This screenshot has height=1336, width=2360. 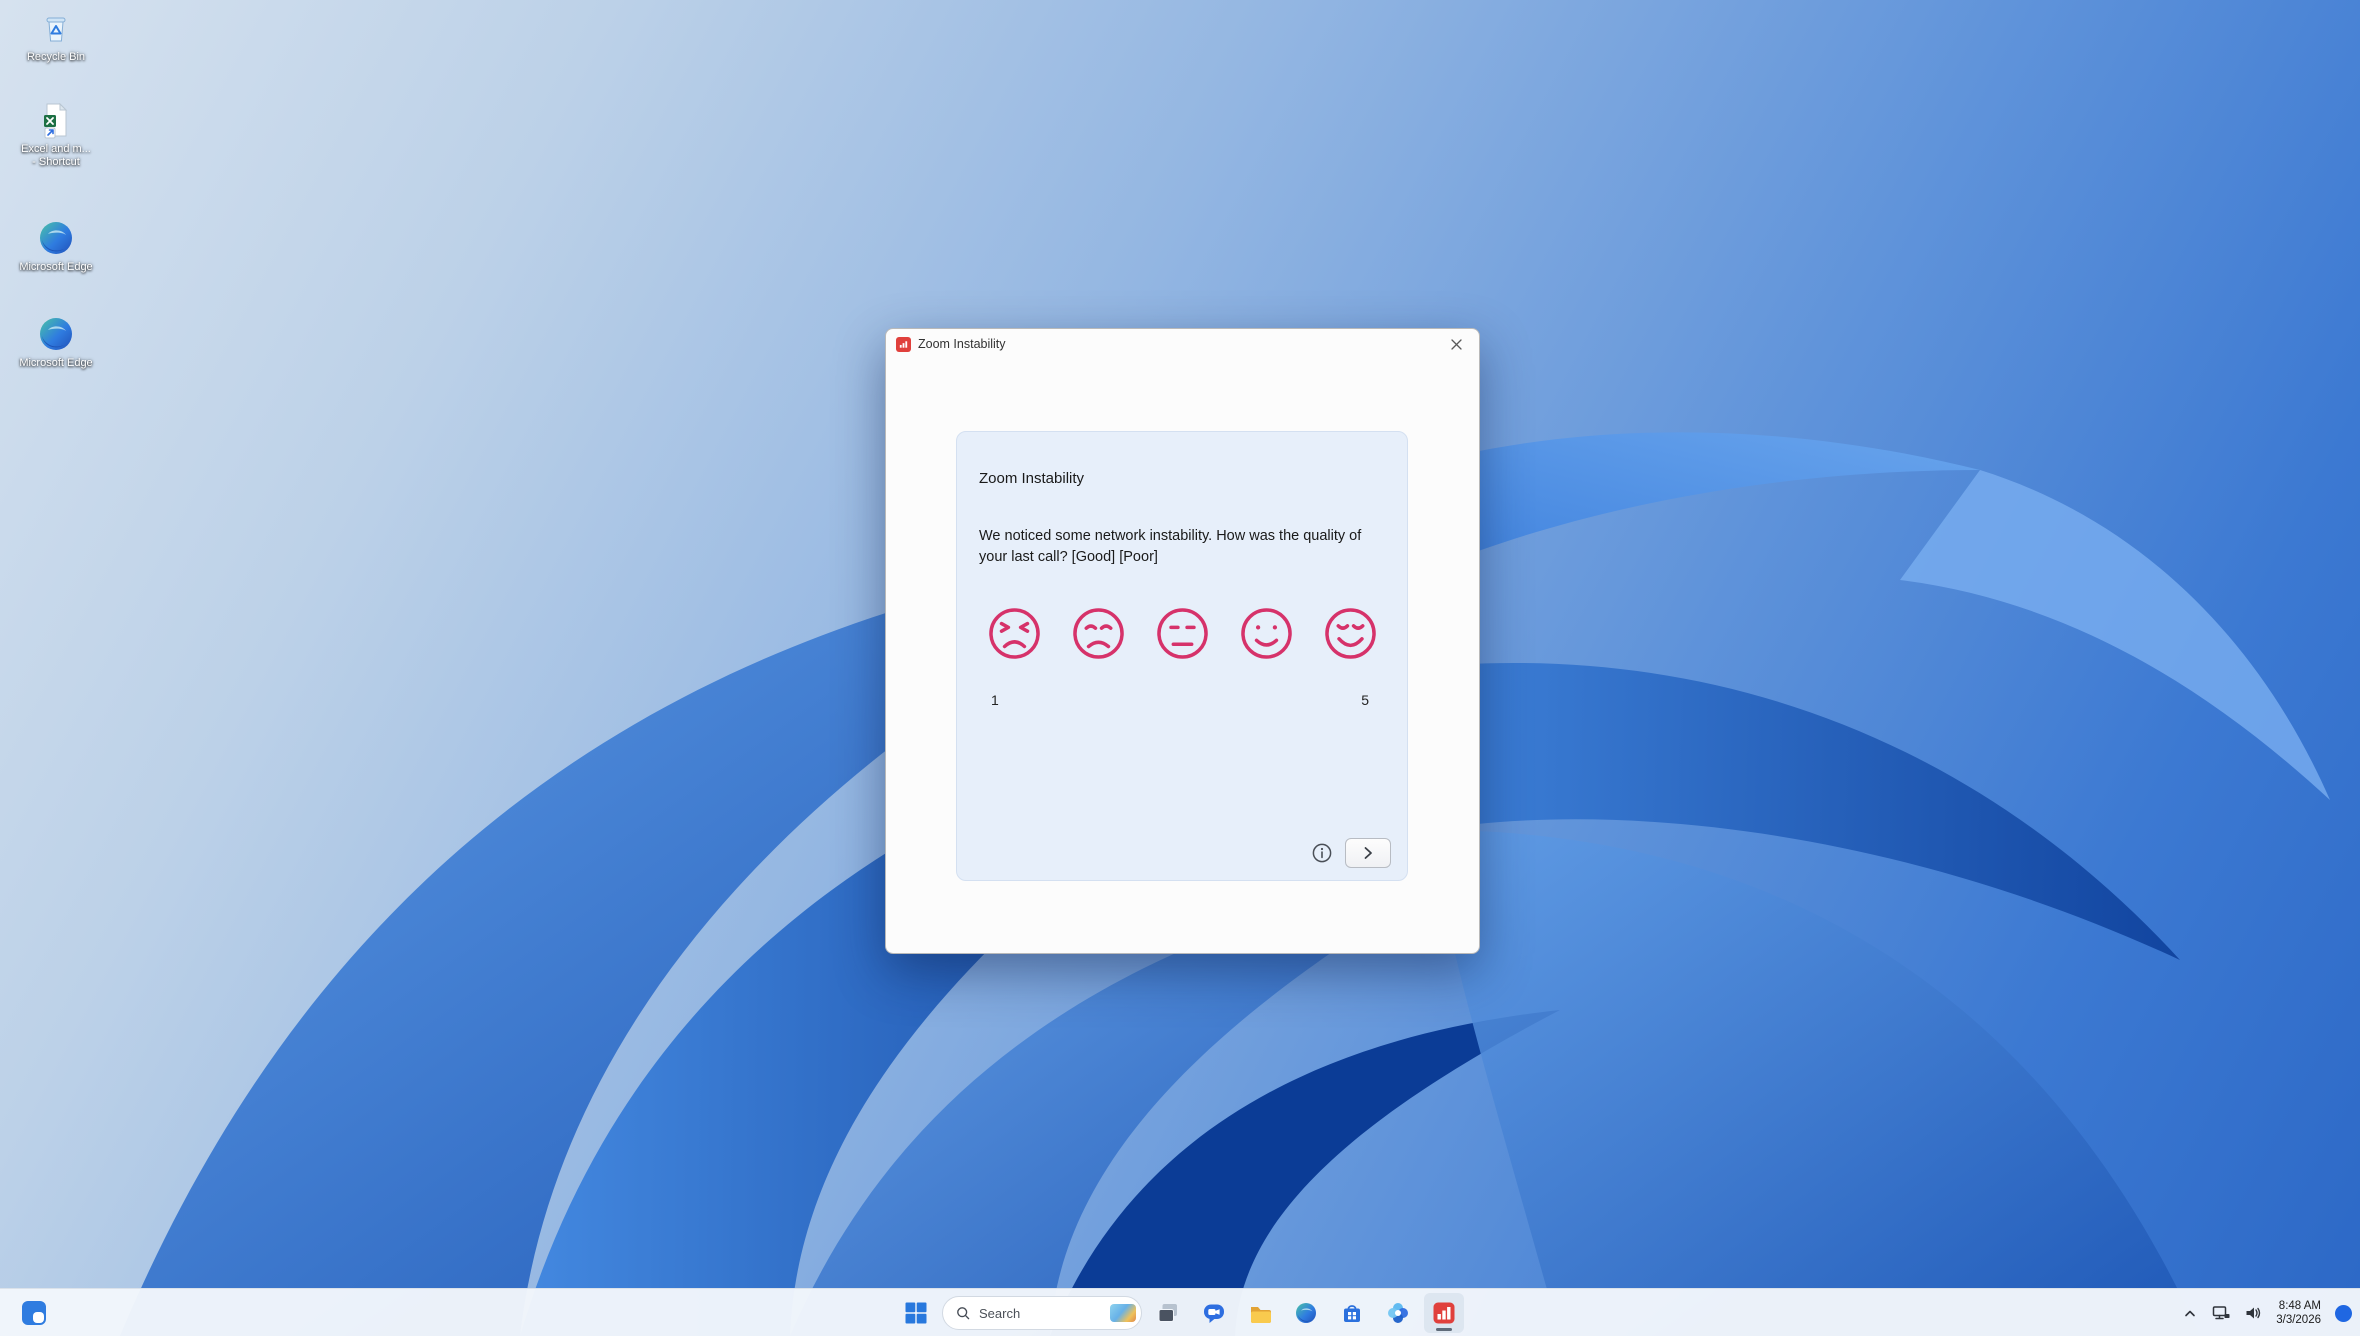 I want to click on search-label: Search, so click(x=1000, y=1313).